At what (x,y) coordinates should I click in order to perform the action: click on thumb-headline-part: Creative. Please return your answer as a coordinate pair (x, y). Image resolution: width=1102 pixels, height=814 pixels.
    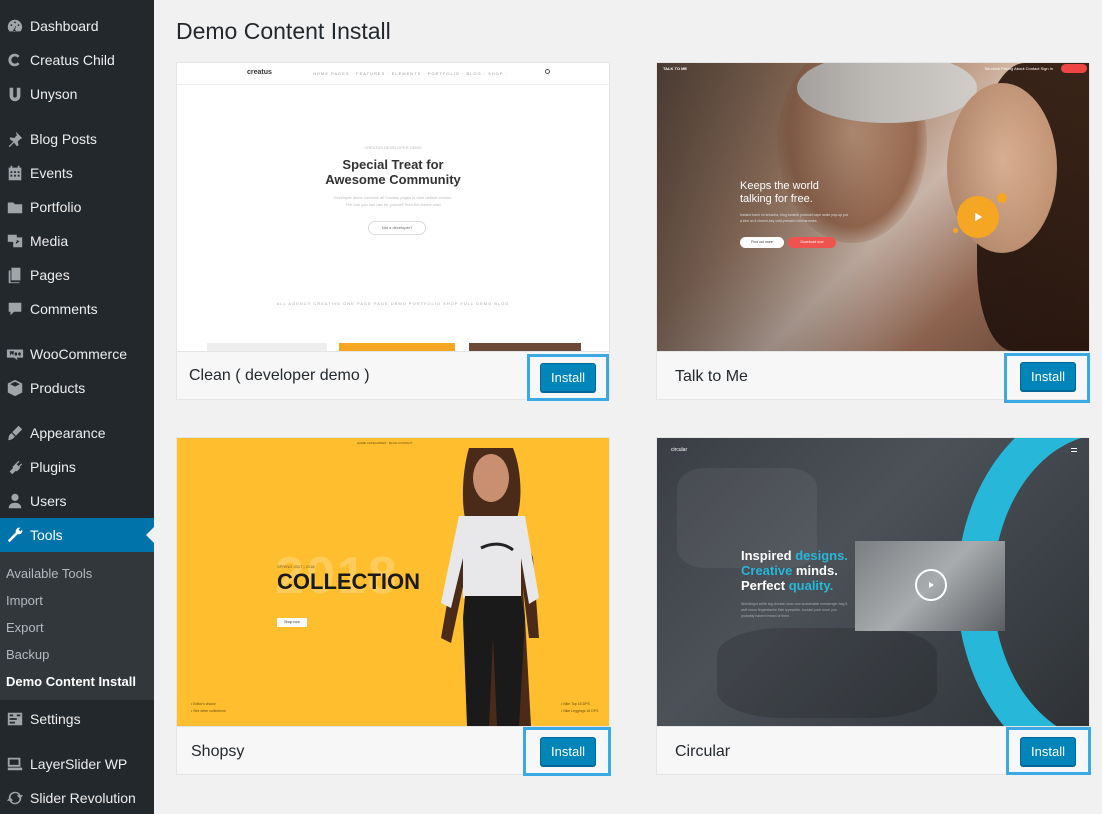
    Looking at the image, I should click on (767, 570).